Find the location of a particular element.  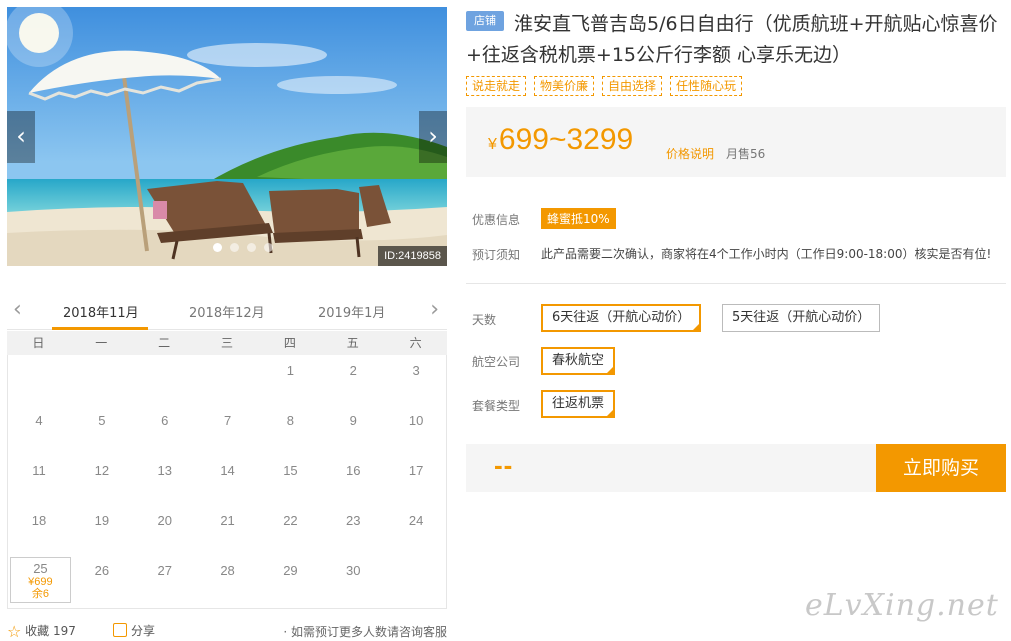

calendar-day: 20 is located at coordinates (164, 520).